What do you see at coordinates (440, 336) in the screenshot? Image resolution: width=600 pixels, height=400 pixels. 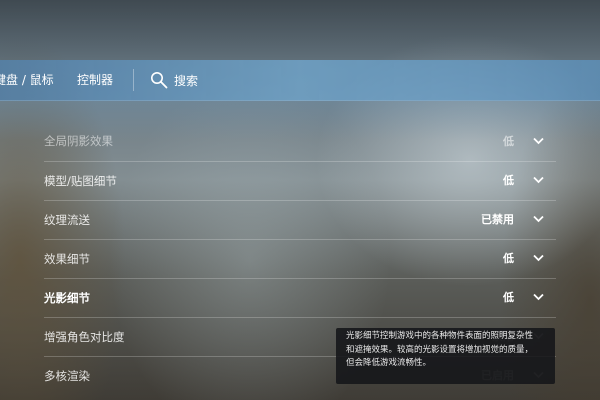 I see `tooltip-line: 光影细节控制游戏中的各种物件表面的照明复杂性` at bounding box center [440, 336].